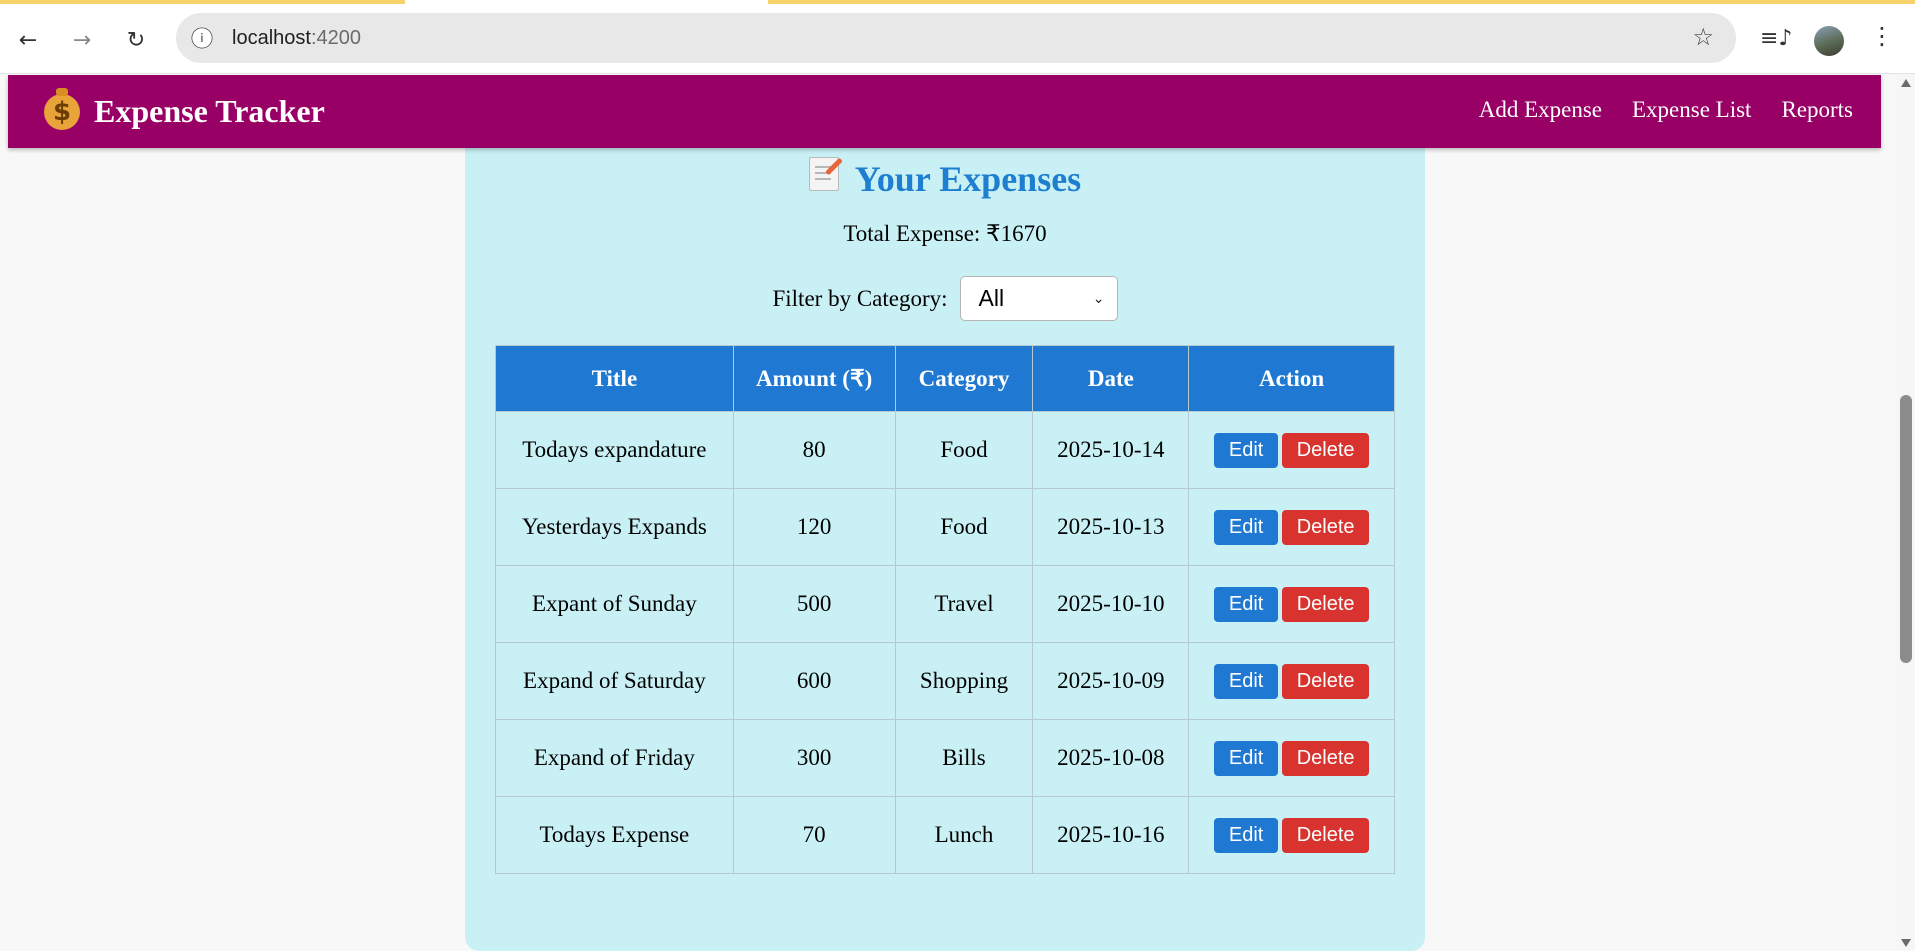 The image size is (1915, 951). What do you see at coordinates (964, 378) in the screenshot?
I see `column-header-category: Category` at bounding box center [964, 378].